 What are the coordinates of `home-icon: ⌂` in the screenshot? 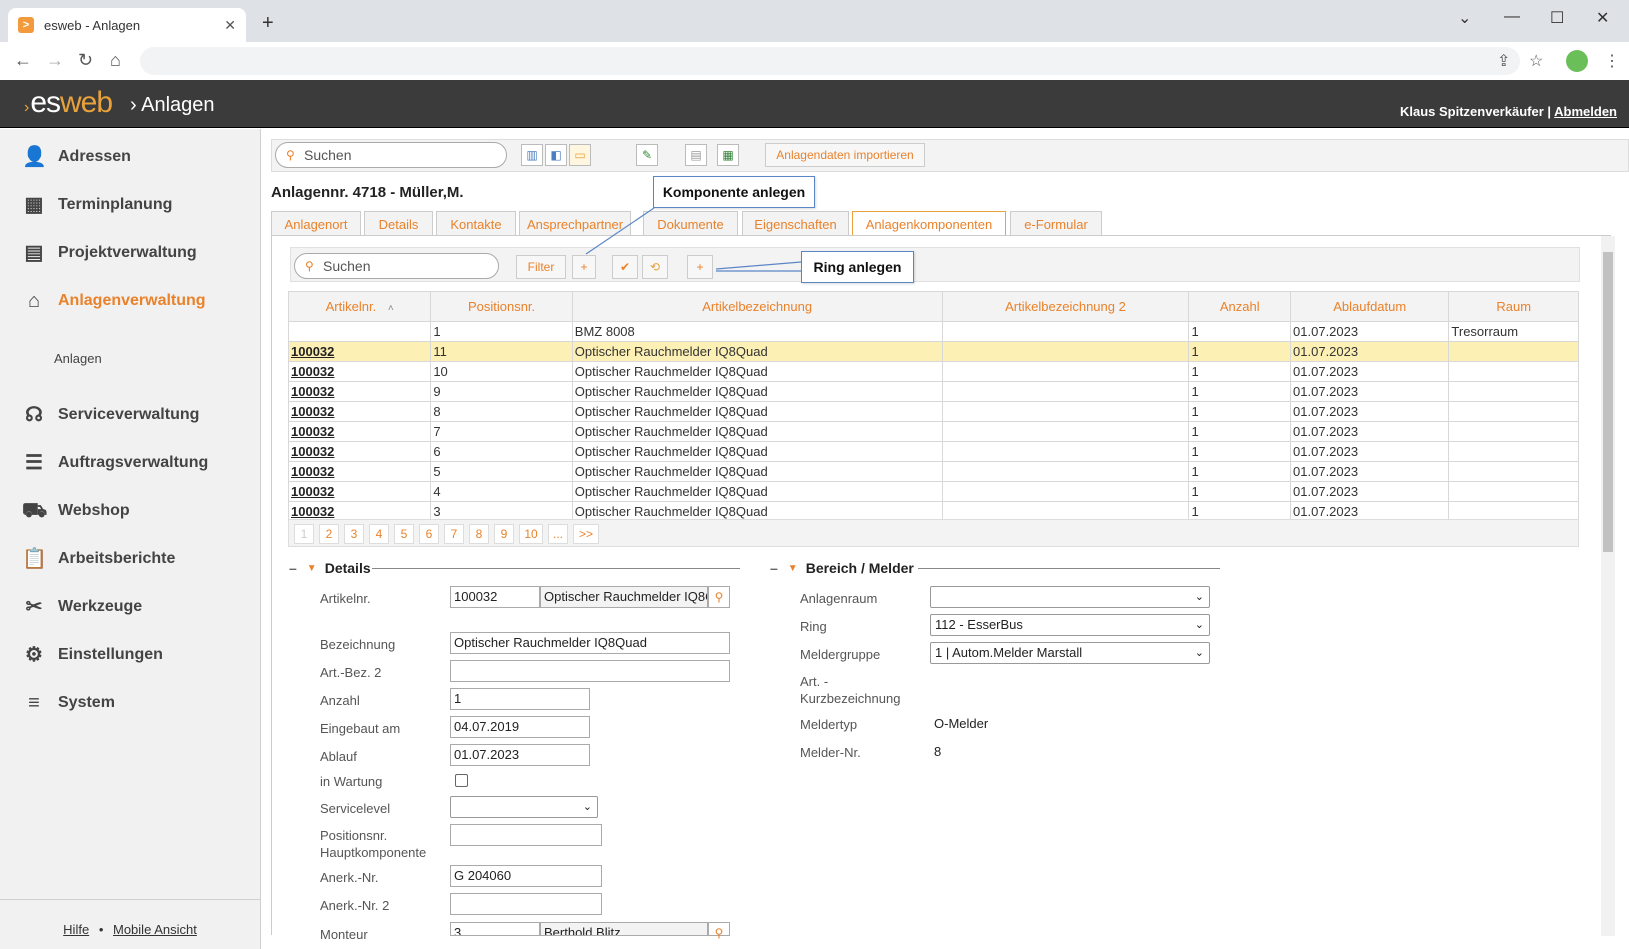 It's located at (115, 60).